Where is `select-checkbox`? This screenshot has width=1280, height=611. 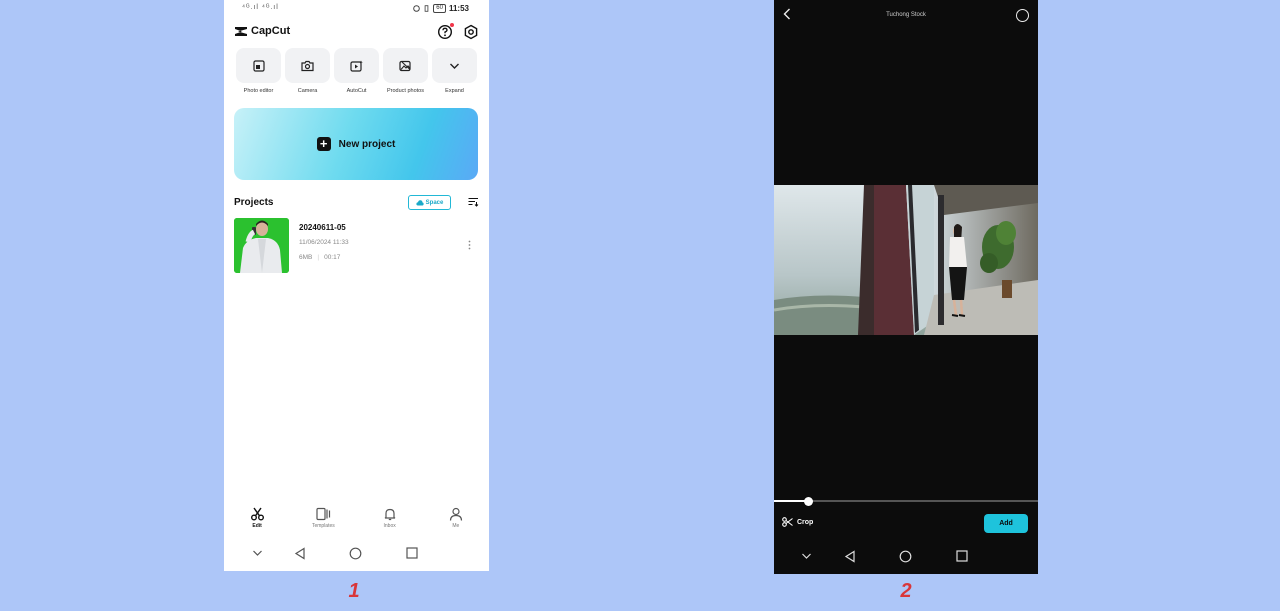
select-checkbox is located at coordinates (1022, 15).